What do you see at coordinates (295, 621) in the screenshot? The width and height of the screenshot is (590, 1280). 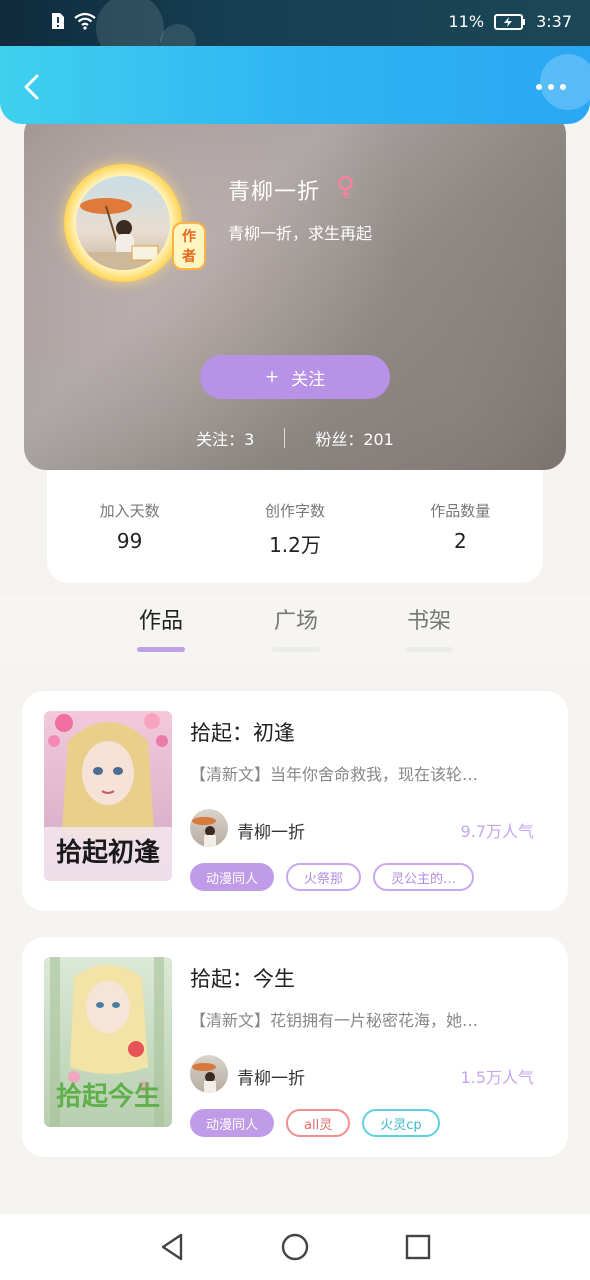 I see `tab-label: 广场` at bounding box center [295, 621].